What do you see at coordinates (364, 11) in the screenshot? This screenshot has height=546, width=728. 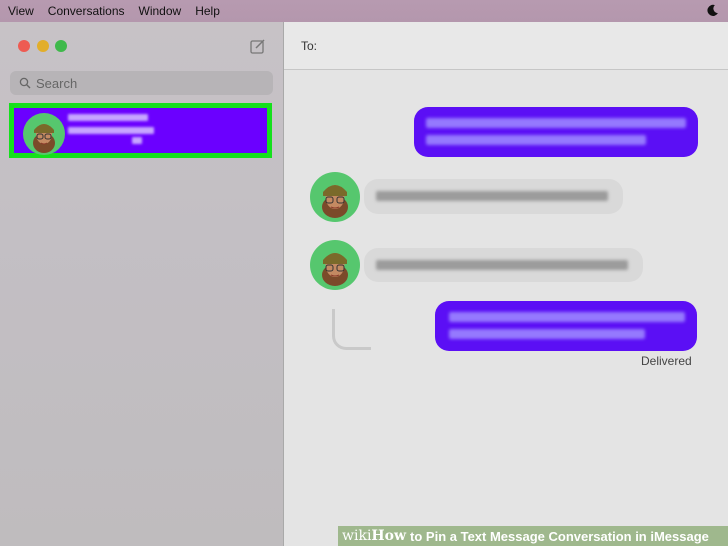 I see `menu-bar: View Conversations Window Help` at bounding box center [364, 11].